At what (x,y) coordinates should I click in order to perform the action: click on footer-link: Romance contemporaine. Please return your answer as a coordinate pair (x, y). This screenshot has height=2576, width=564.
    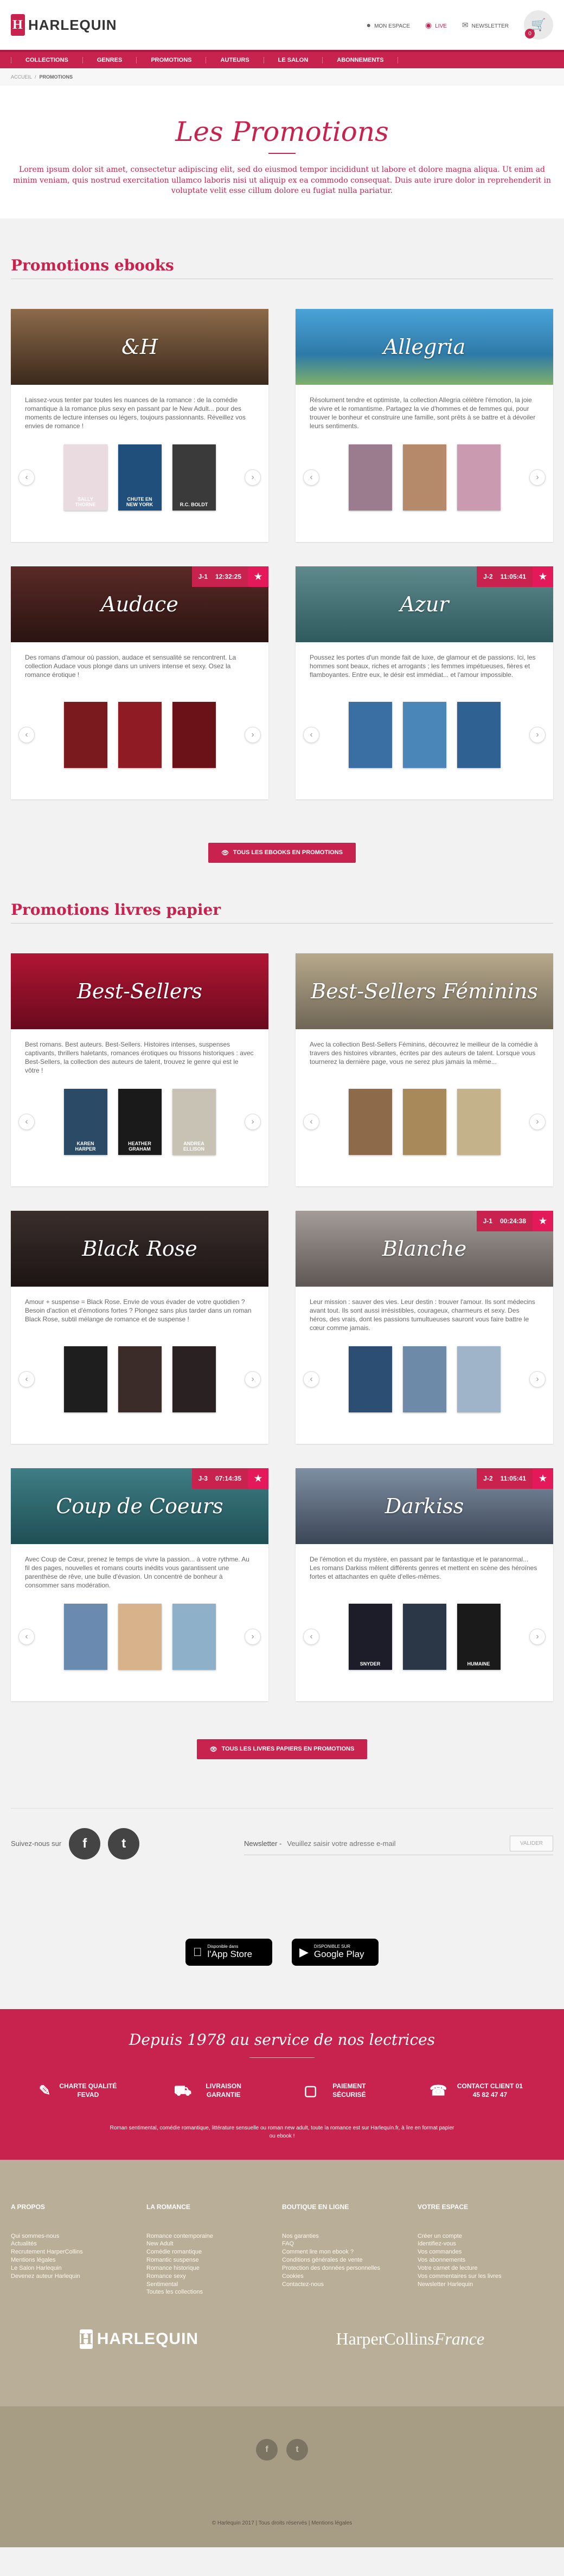
    Looking at the image, I should click on (214, 2236).